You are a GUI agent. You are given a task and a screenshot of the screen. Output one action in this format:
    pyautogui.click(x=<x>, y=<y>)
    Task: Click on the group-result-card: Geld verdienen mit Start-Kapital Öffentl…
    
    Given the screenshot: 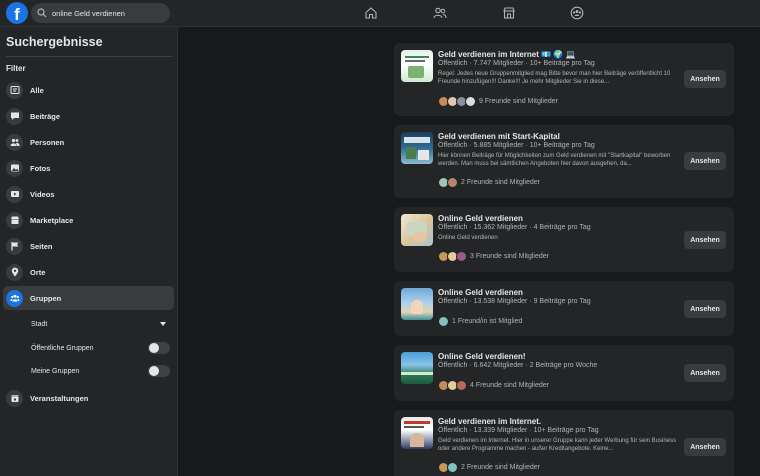 What is the action you would take?
    pyautogui.click(x=564, y=161)
    